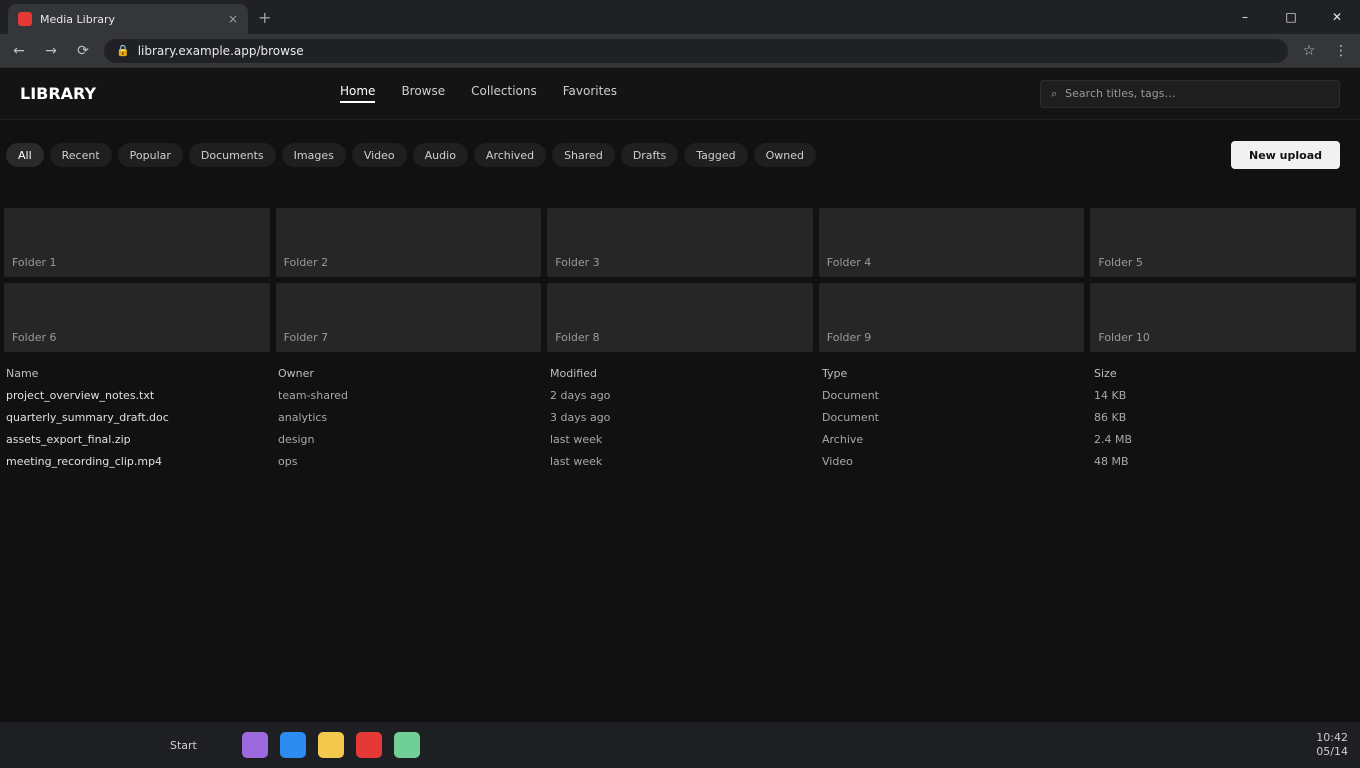  What do you see at coordinates (1337, 17) in the screenshot?
I see `close-window-button: ✕` at bounding box center [1337, 17].